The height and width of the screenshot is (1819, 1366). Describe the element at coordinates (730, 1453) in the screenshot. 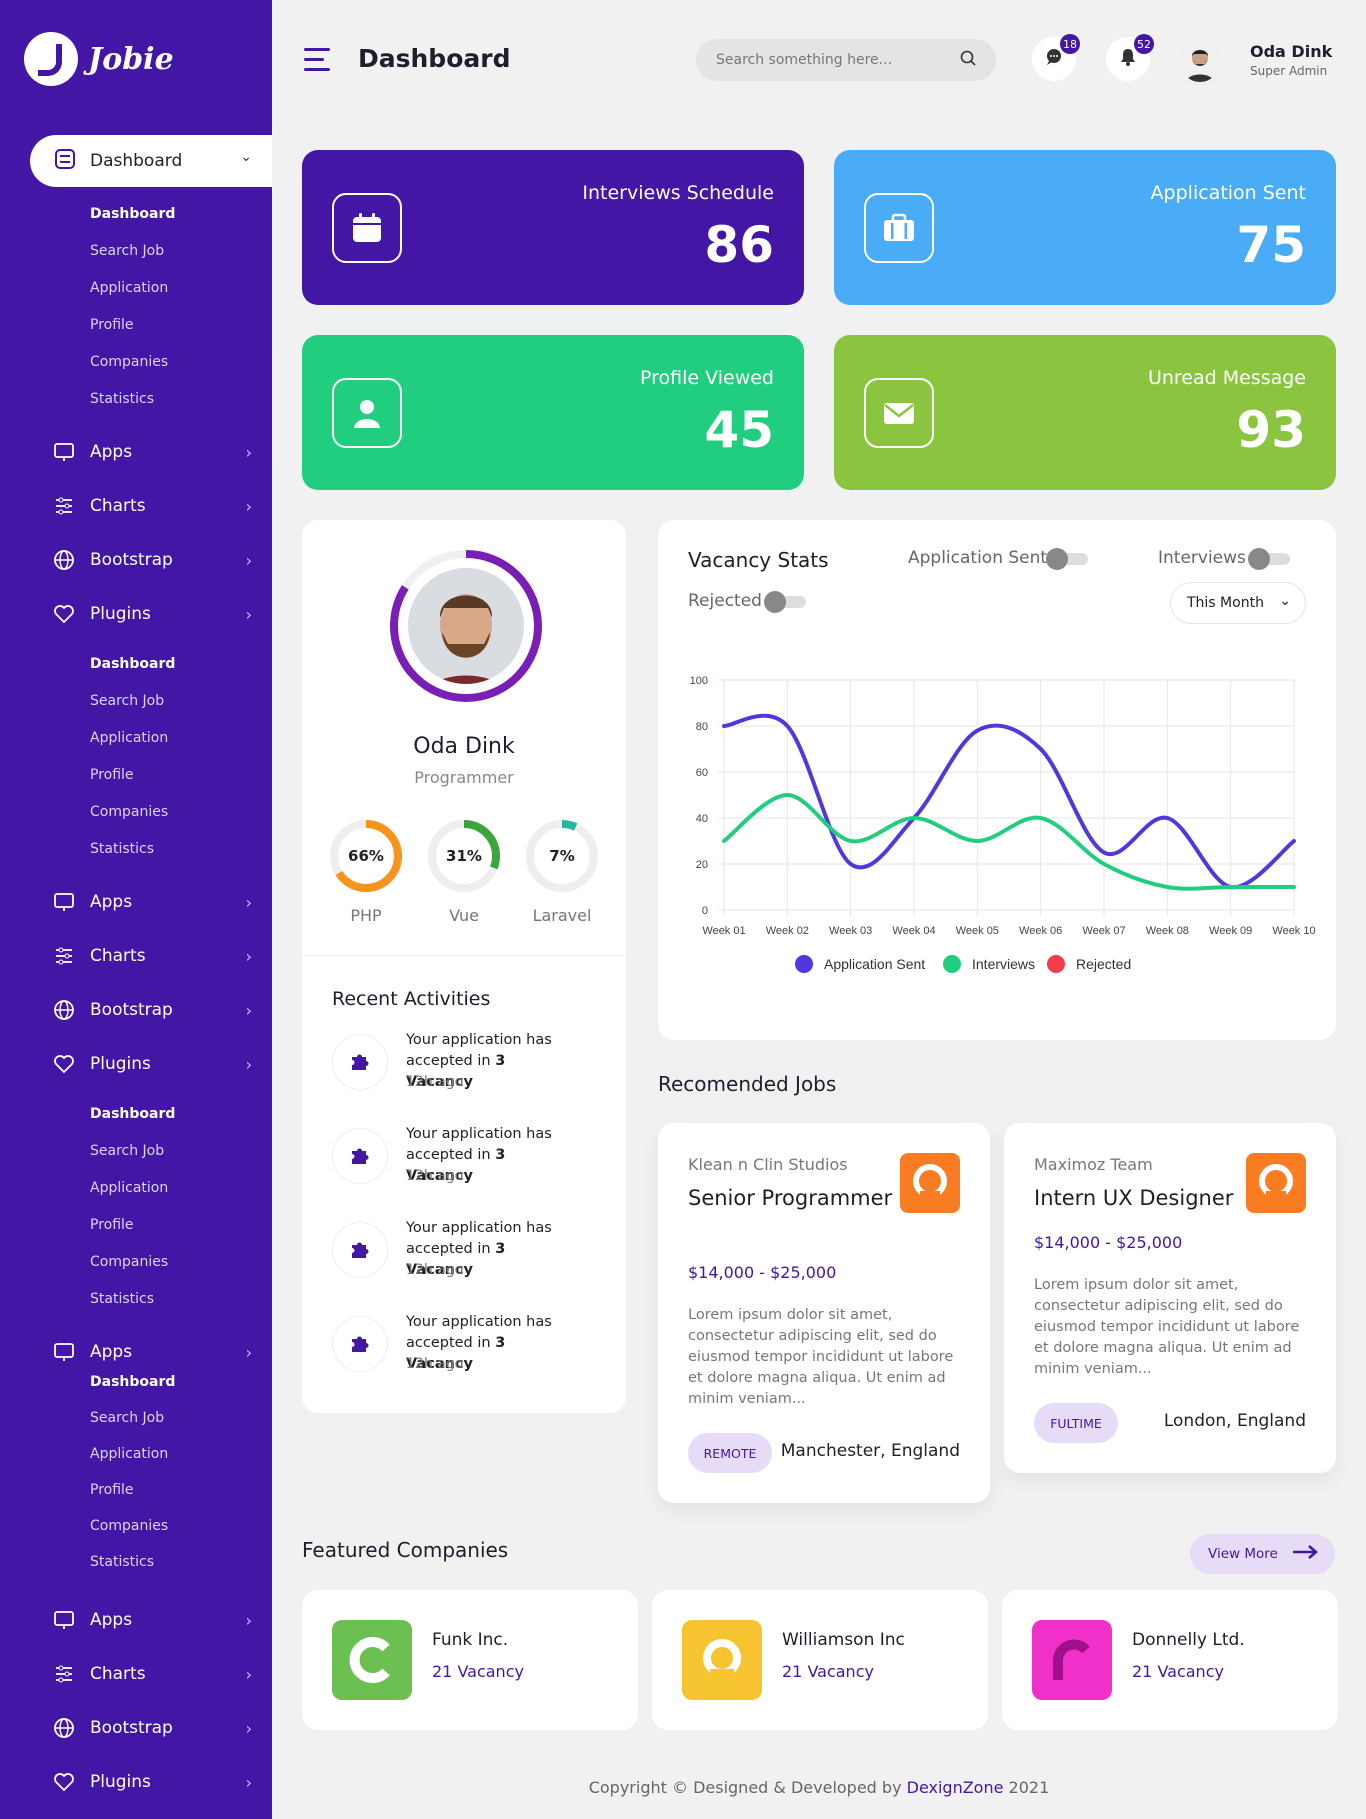

I see `job-type-badge: REMOTE` at that location.